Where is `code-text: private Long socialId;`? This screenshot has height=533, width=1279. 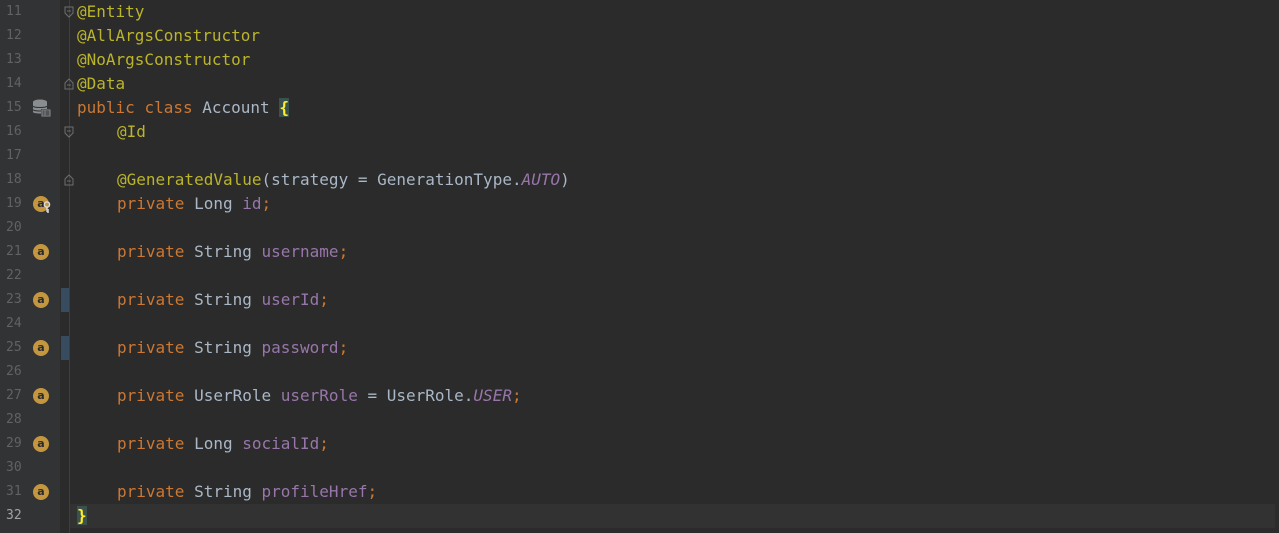
code-text: private Long socialId; is located at coordinates (203, 444).